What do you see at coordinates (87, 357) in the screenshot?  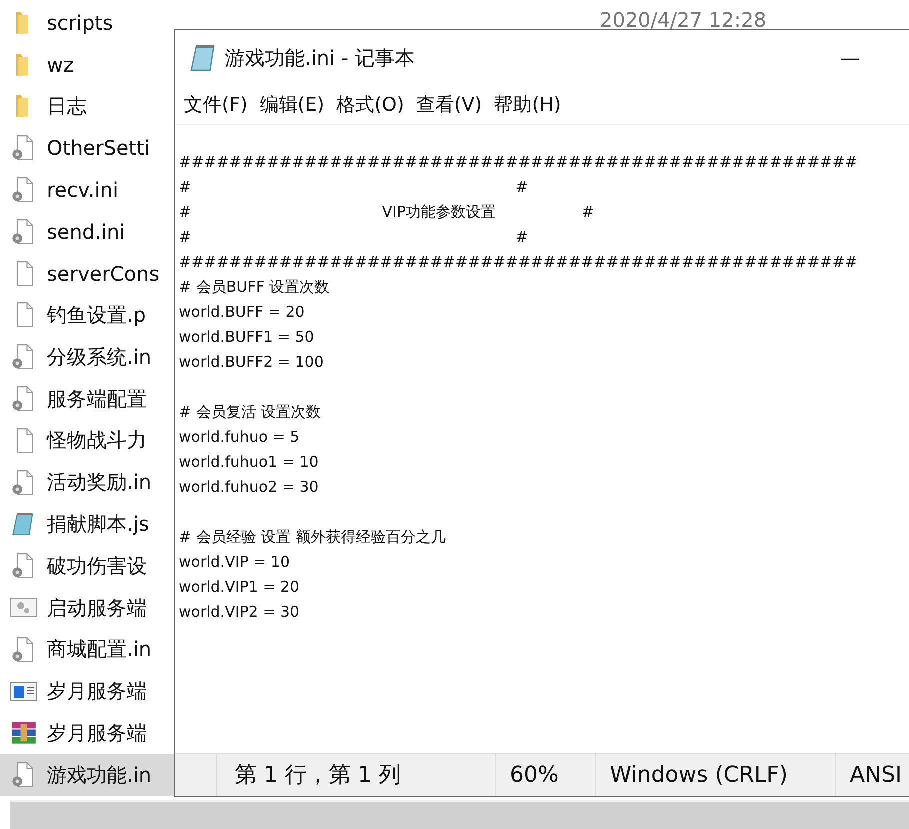 I see `file-item: 分级系统.in` at bounding box center [87, 357].